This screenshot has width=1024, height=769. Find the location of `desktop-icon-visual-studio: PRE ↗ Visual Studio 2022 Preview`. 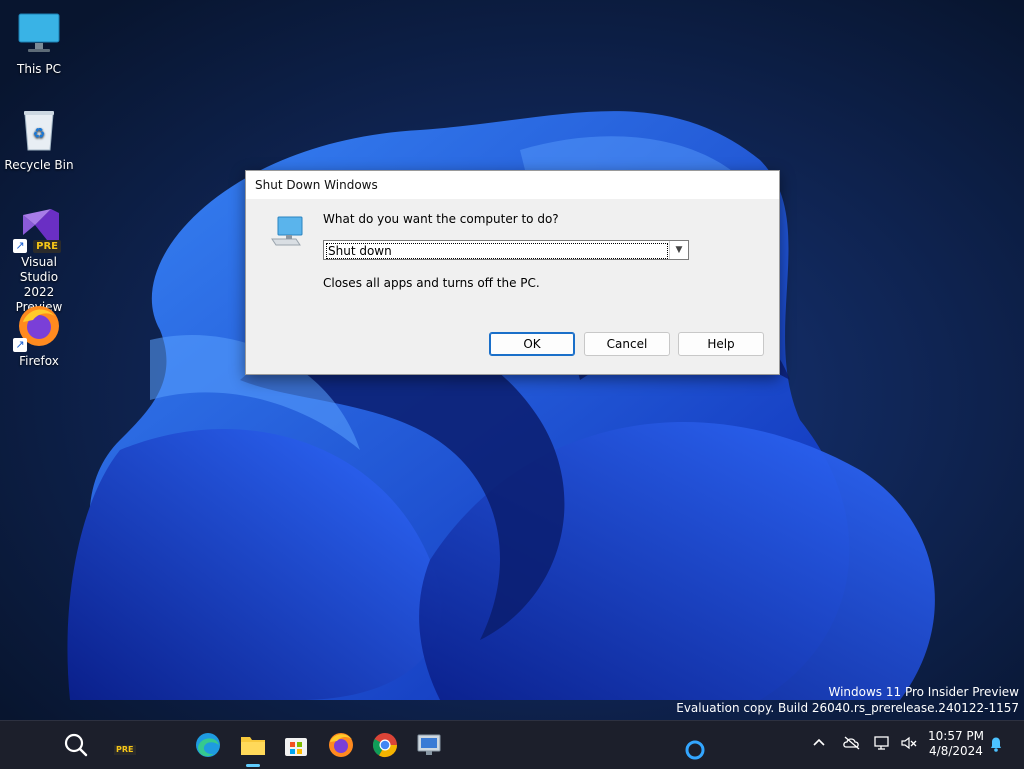

desktop-icon-visual-studio: PRE ↗ Visual Studio 2022 Preview is located at coordinates (39, 259).